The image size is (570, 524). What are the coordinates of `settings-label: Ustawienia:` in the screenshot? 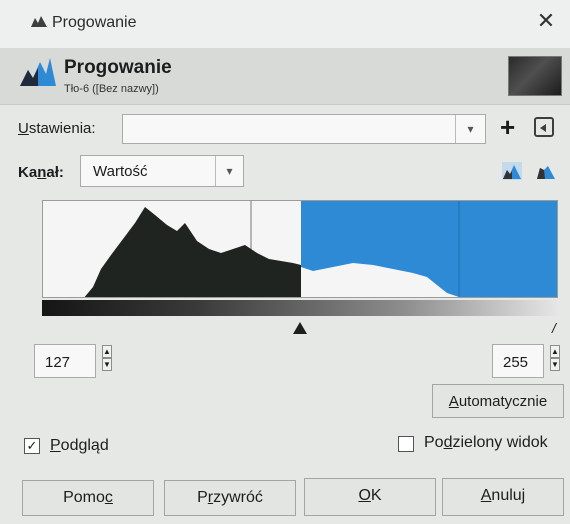 It's located at (57, 128).